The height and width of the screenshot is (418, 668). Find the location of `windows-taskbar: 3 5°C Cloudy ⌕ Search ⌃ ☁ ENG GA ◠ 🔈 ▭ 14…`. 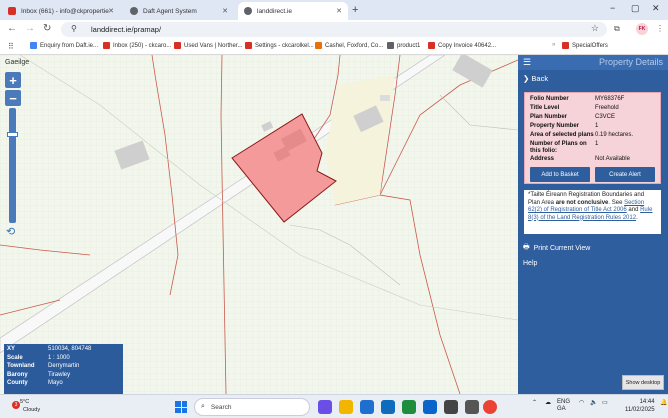

windows-taskbar: 3 5°C Cloudy ⌕ Search ⌃ ☁ ENG GA ◠ 🔈 ▭ 14… is located at coordinates (334, 406).